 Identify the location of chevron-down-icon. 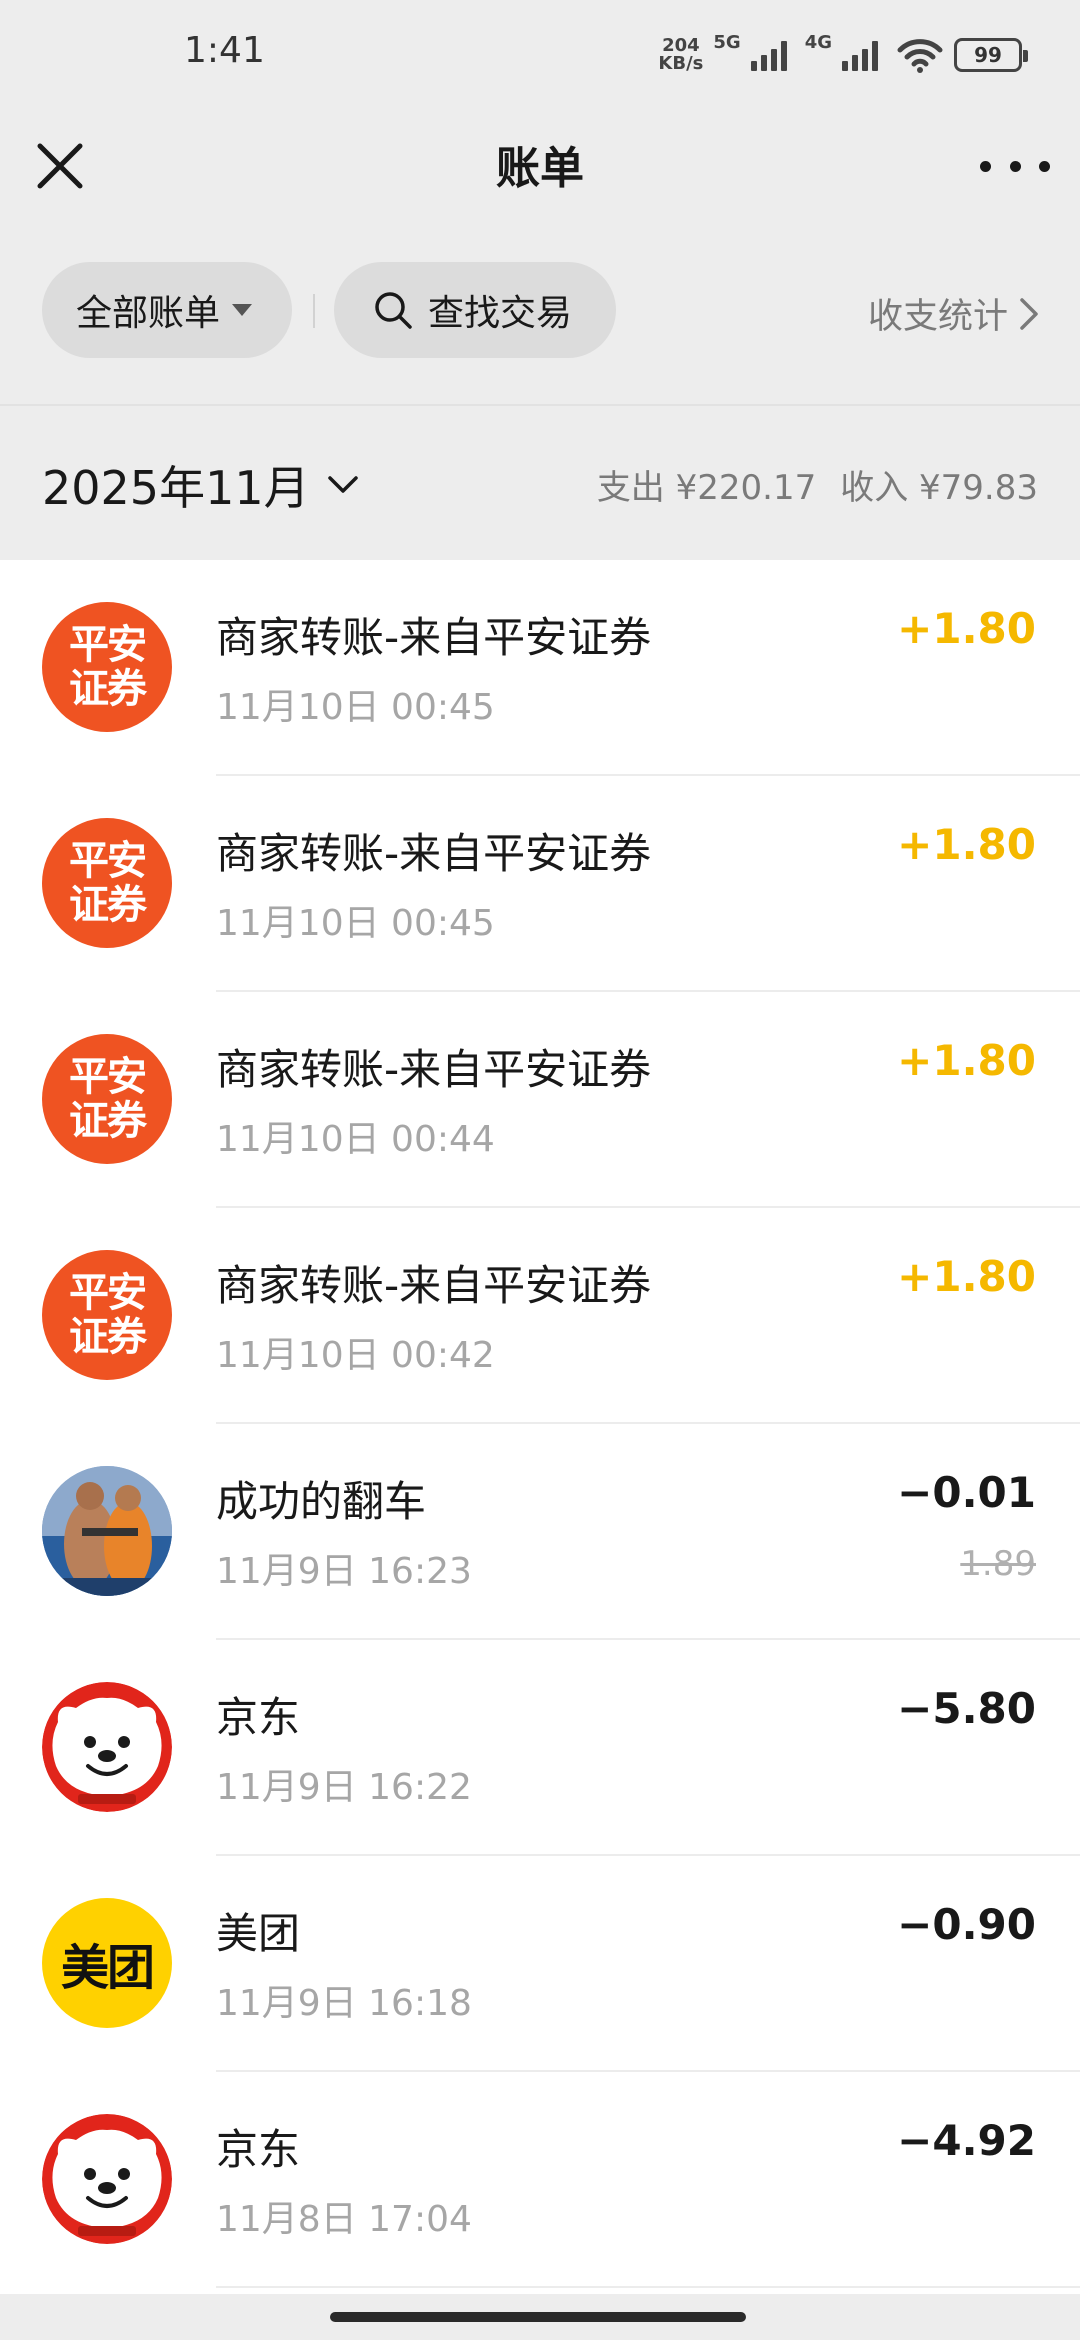
(342, 484).